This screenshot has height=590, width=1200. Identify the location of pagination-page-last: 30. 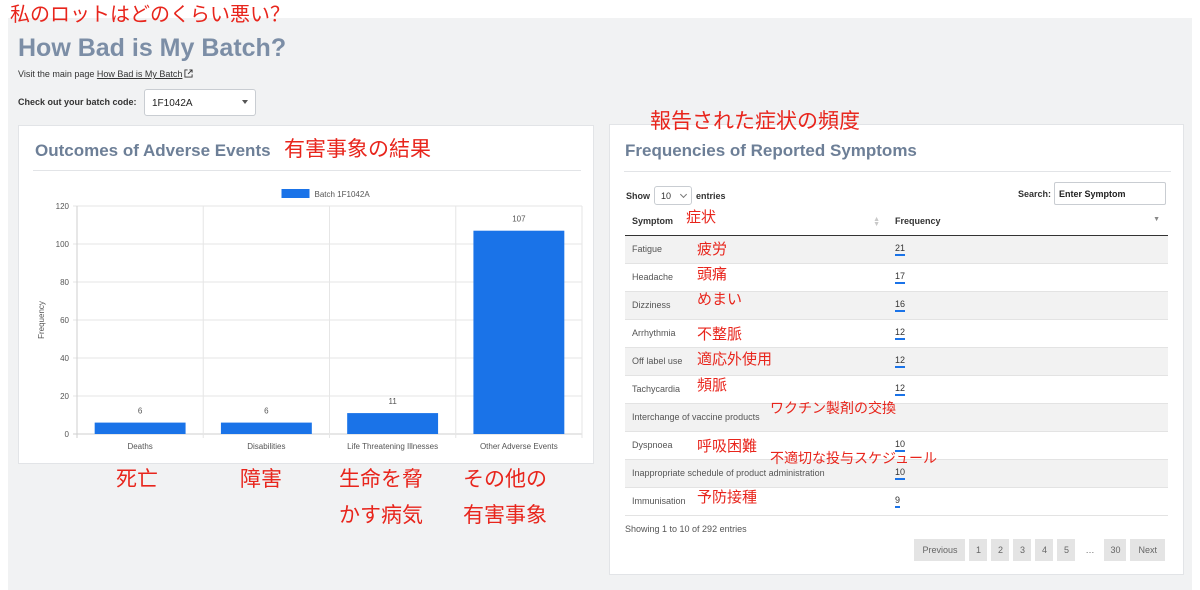
(1115, 550).